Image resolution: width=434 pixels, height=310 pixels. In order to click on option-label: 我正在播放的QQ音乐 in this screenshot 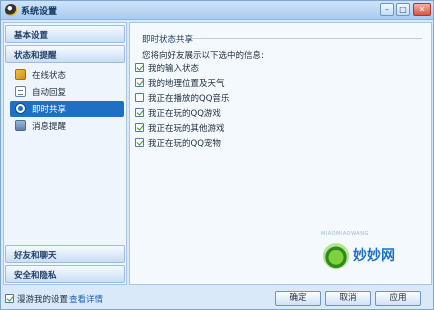, I will do `click(189, 99)`.